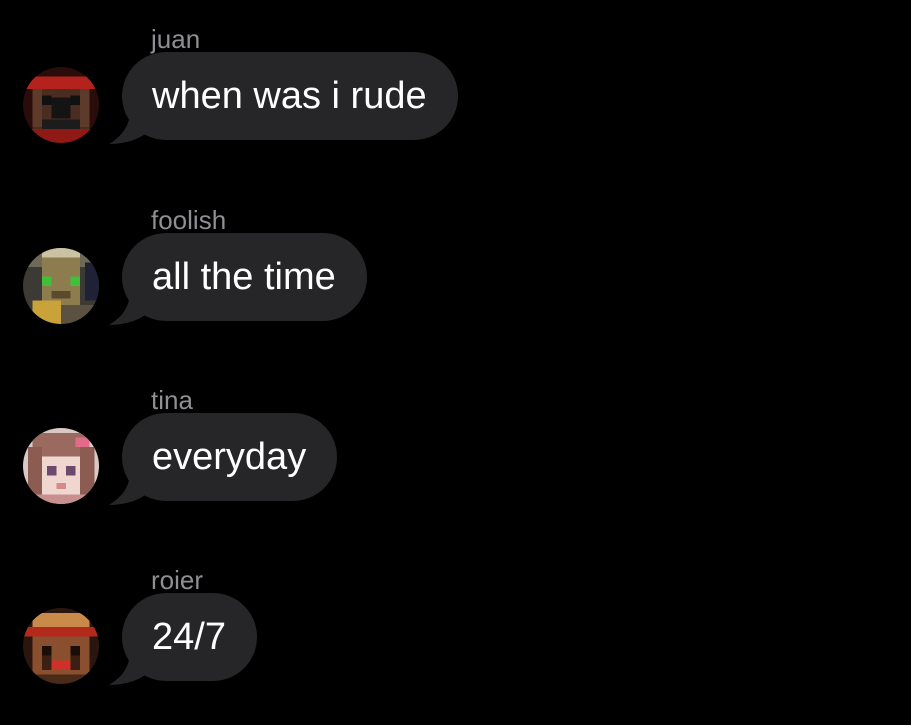  I want to click on sender-name: roier, so click(177, 580).